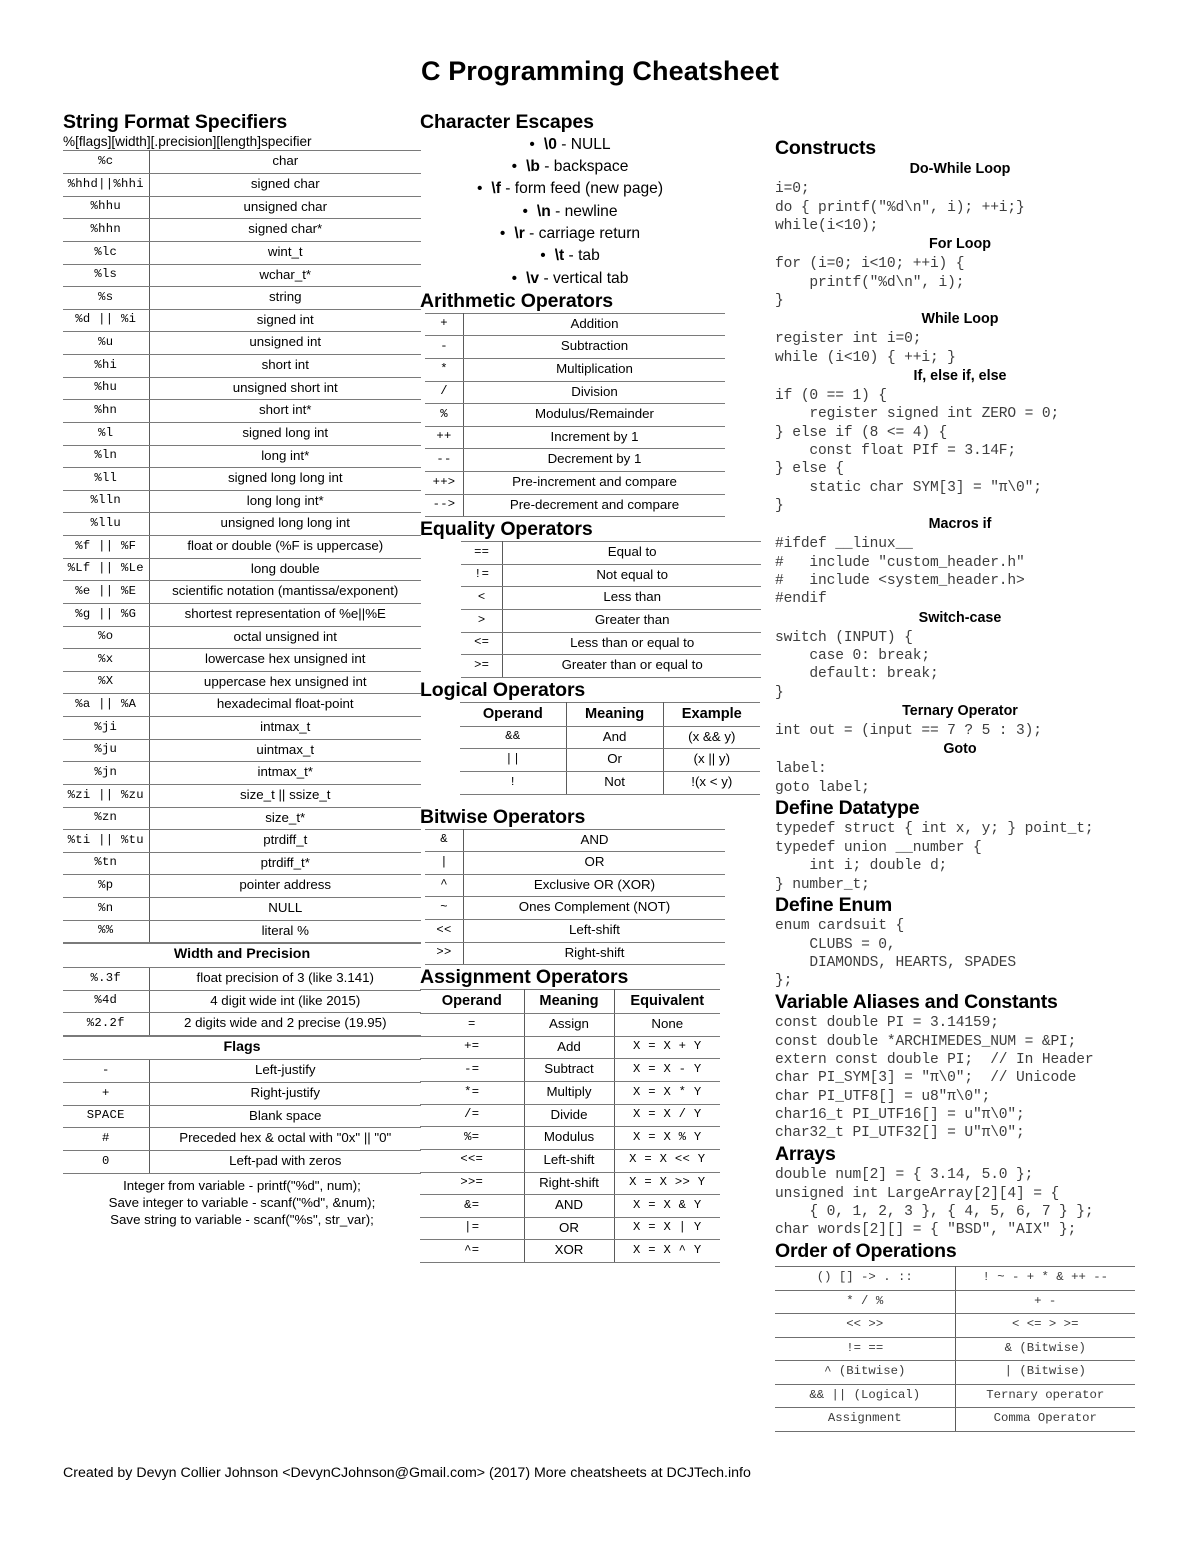  I want to click on cell-operand: +=, so click(472, 1047).